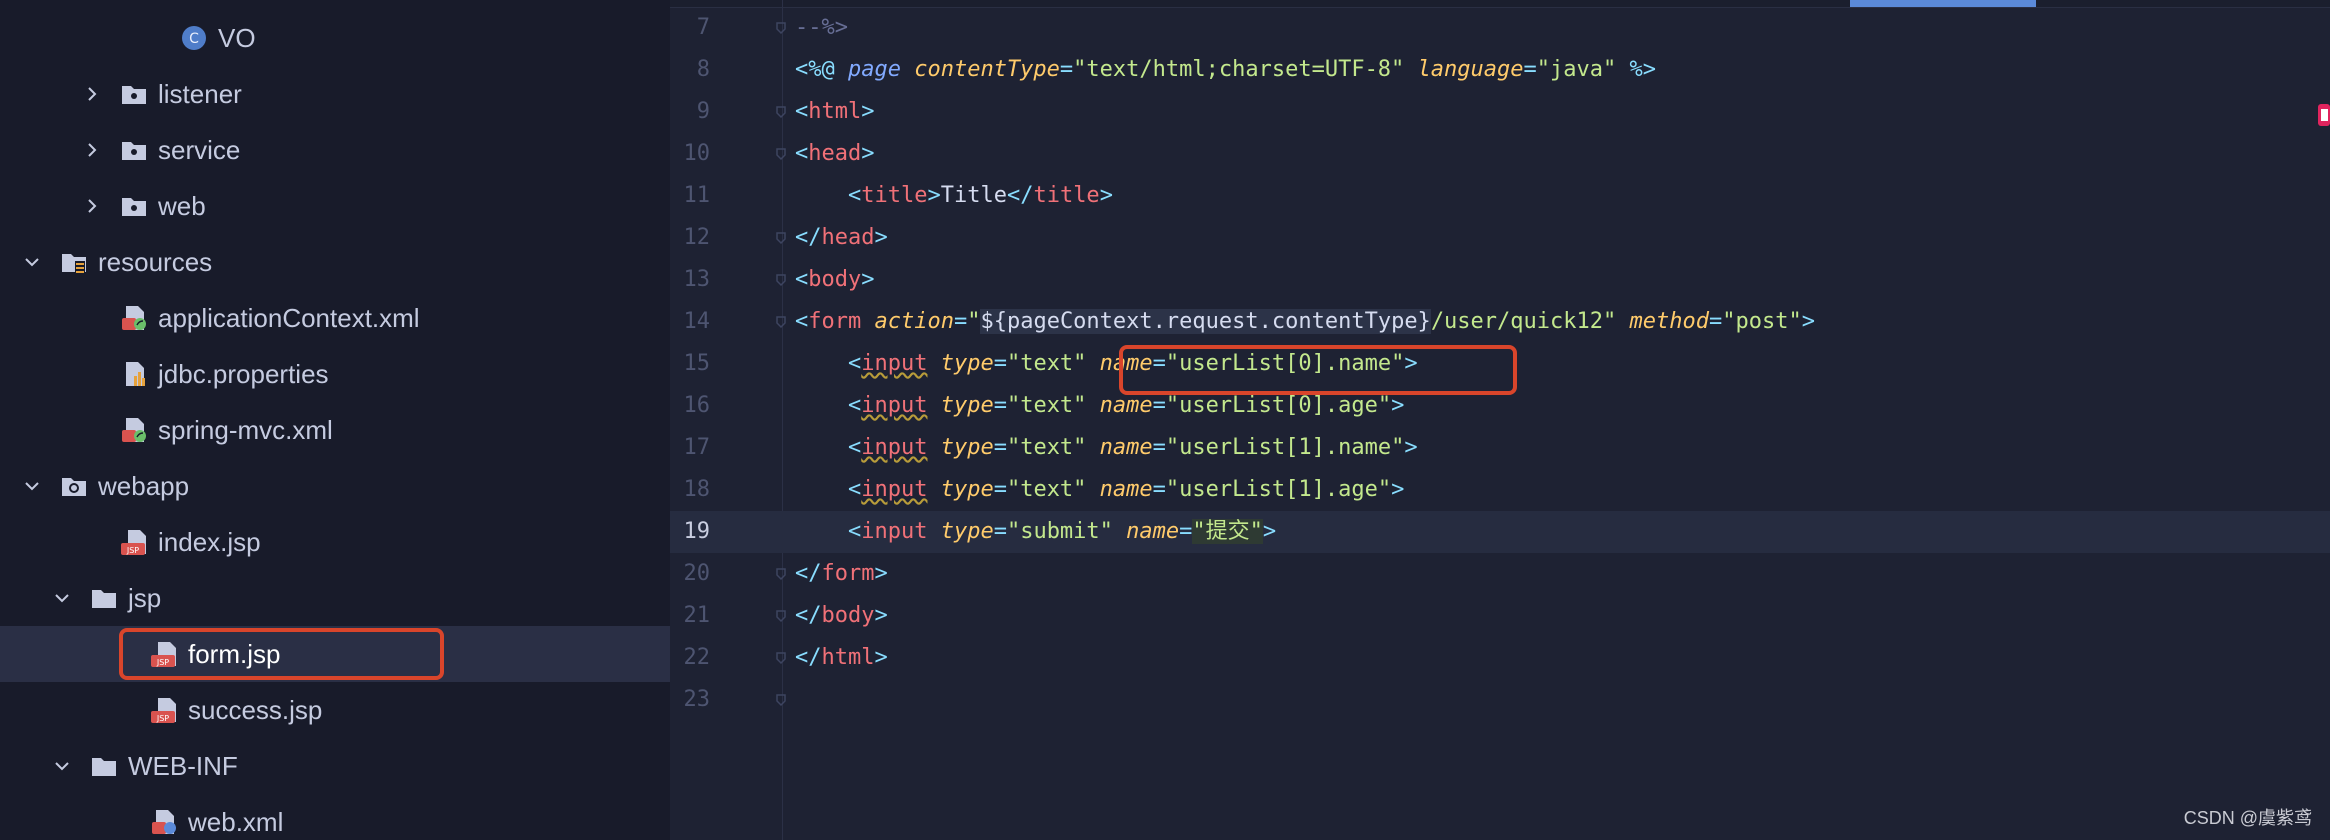 The height and width of the screenshot is (840, 2330). I want to click on line-number: 14, so click(690, 322).